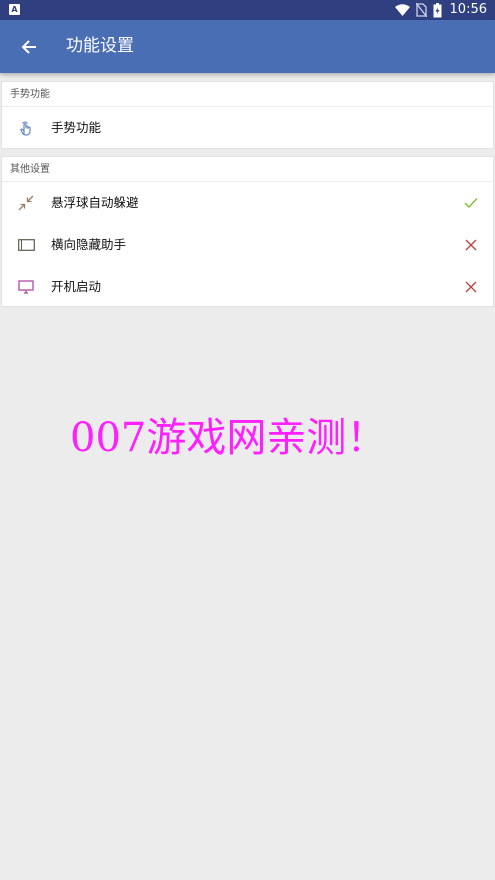  I want to click on section-header: 手势功能, so click(247, 94).